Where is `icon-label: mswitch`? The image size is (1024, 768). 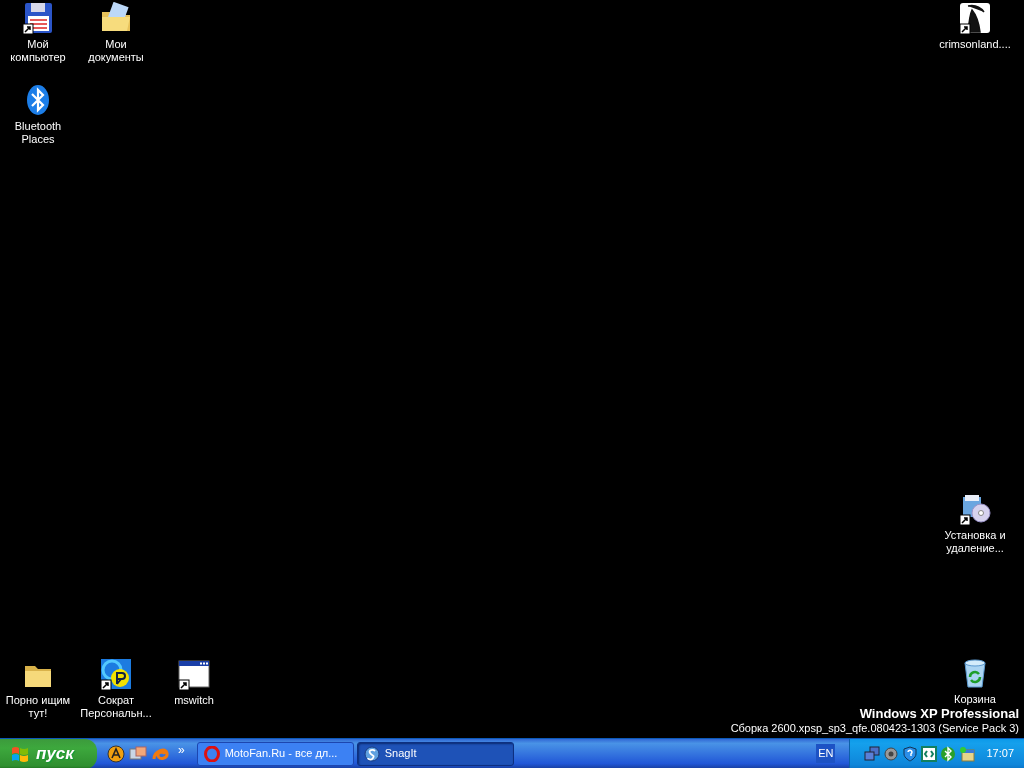
icon-label: mswitch is located at coordinates (194, 700).